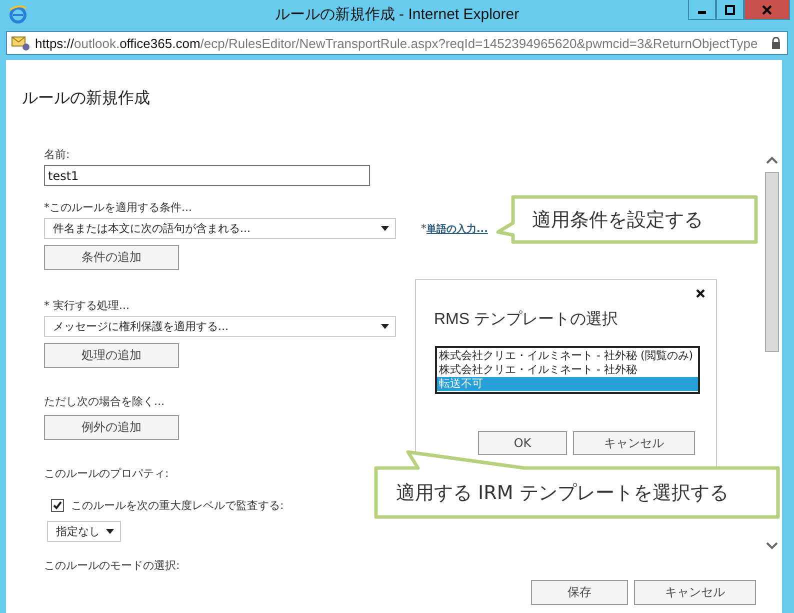  Describe the element at coordinates (111, 257) in the screenshot. I see `add-condition-button: 条件の追加` at that location.